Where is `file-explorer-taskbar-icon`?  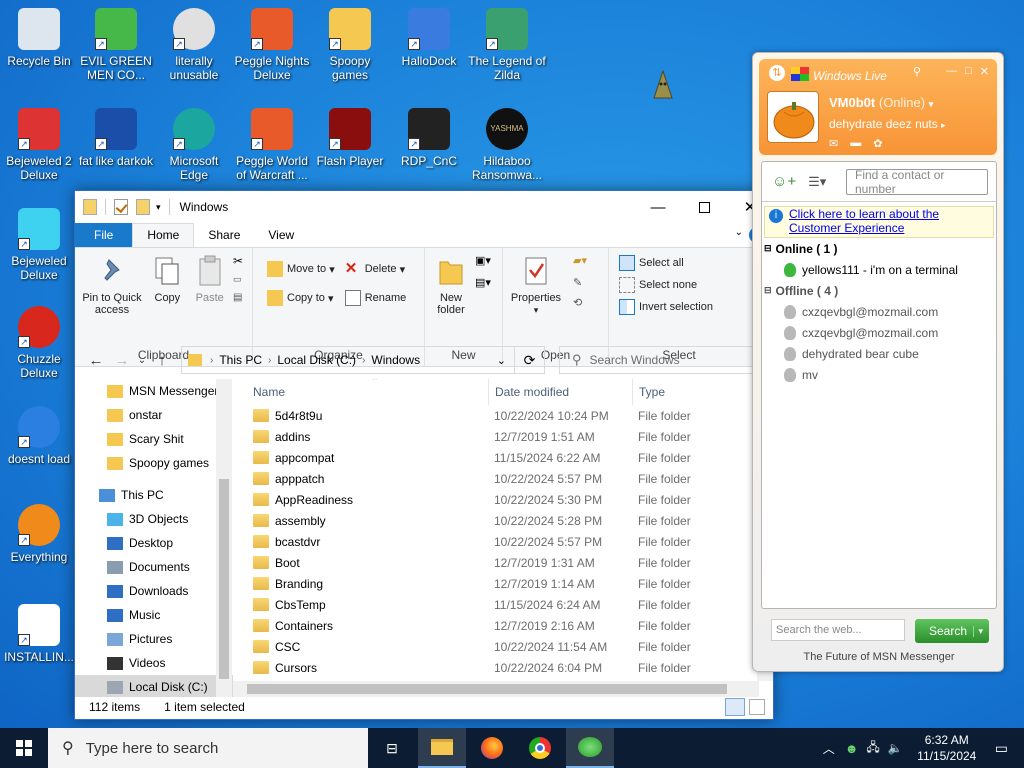 file-explorer-taskbar-icon is located at coordinates (442, 748).